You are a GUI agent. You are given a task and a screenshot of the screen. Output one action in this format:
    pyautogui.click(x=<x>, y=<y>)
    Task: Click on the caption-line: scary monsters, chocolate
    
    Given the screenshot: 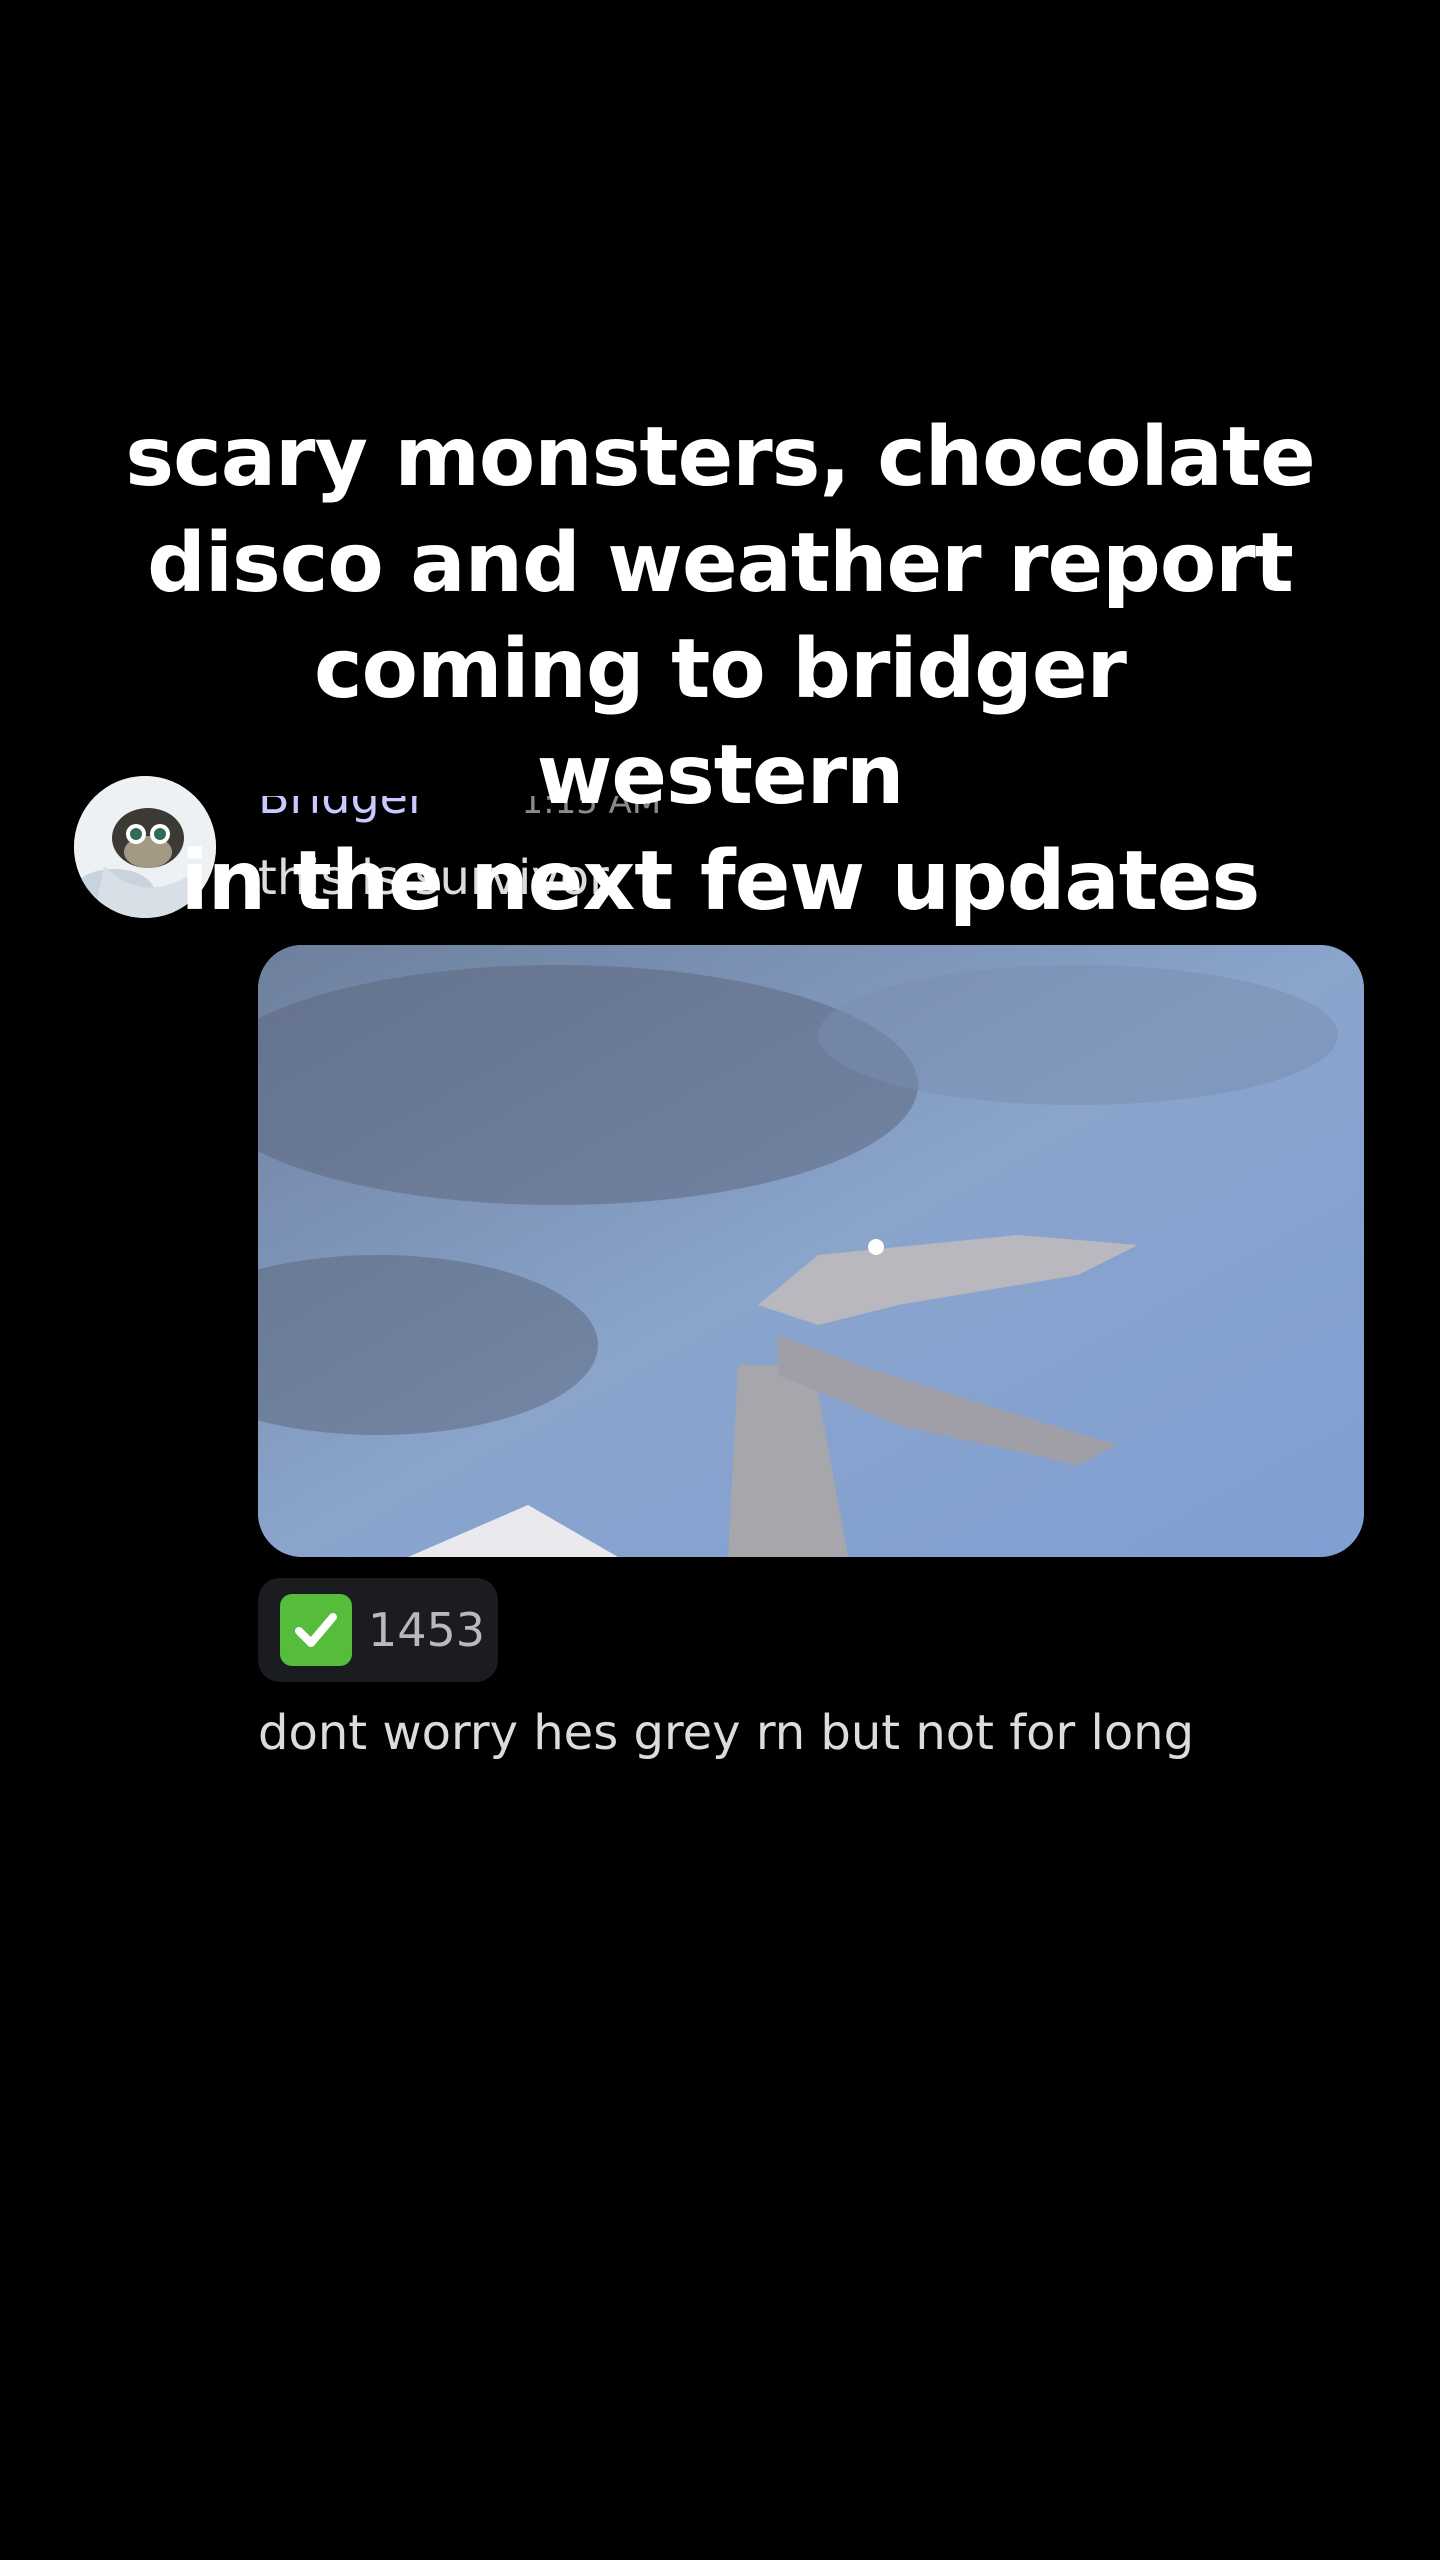 What is the action you would take?
    pyautogui.click(x=720, y=457)
    